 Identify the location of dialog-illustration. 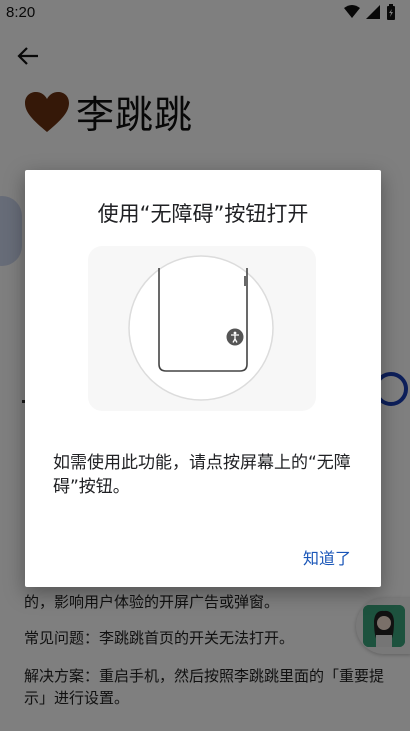
(202, 328).